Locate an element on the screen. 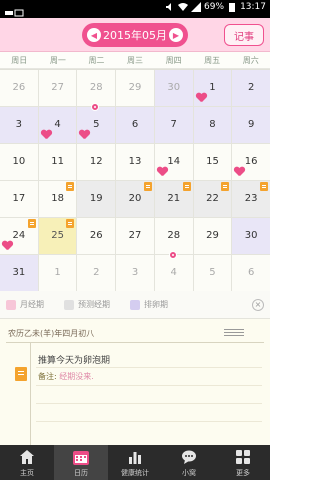 Image resolution: width=320 pixels, height=480 pixels. day-number: 26 is located at coordinates (96, 235).